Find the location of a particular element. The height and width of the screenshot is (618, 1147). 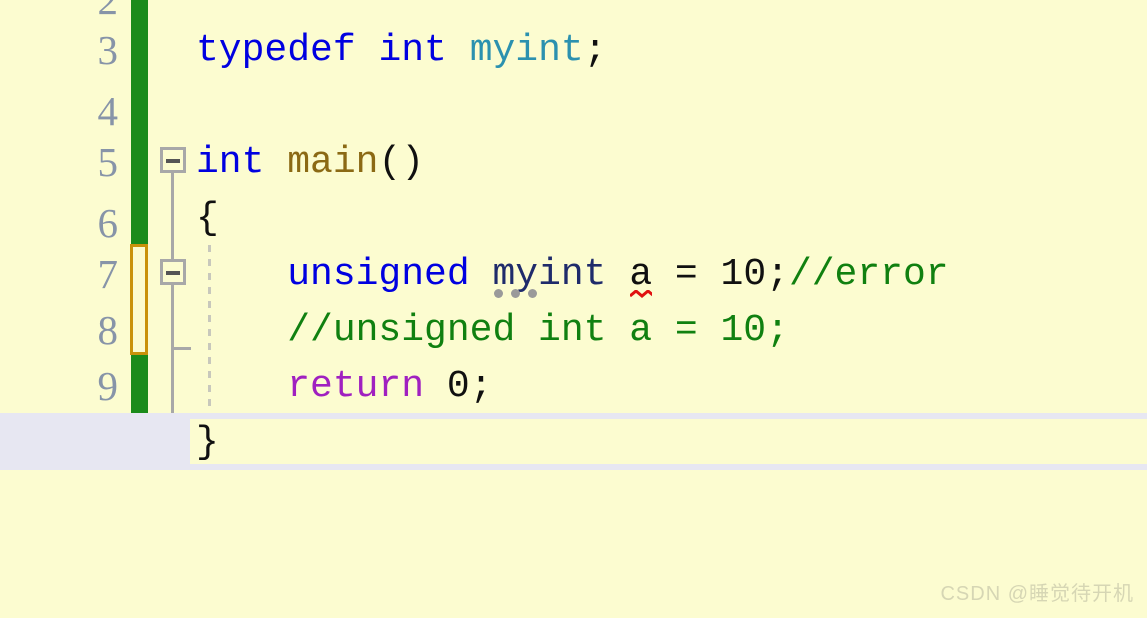

token-int-5: int is located at coordinates (230, 162).